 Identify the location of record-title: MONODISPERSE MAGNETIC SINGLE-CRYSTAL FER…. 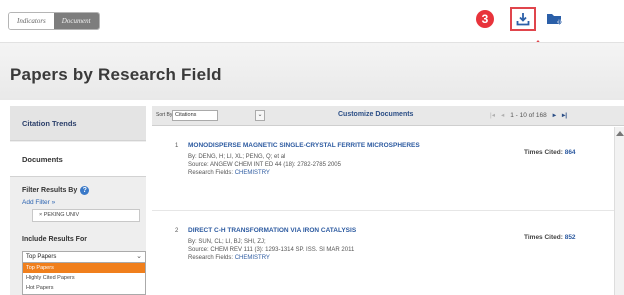
(304, 145).